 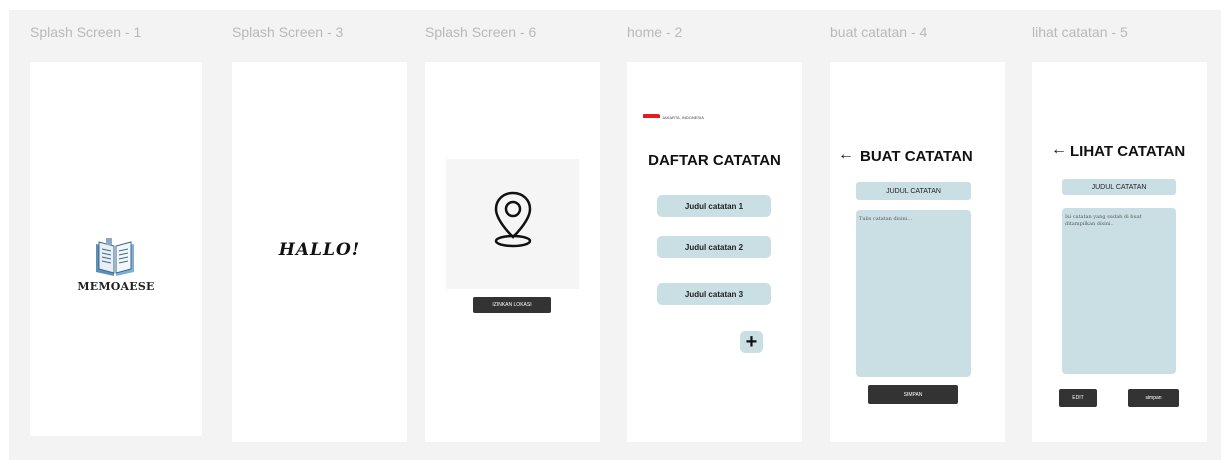 I want to click on frame-title-buat-catatan: buat catatan - 4, so click(x=878, y=32).